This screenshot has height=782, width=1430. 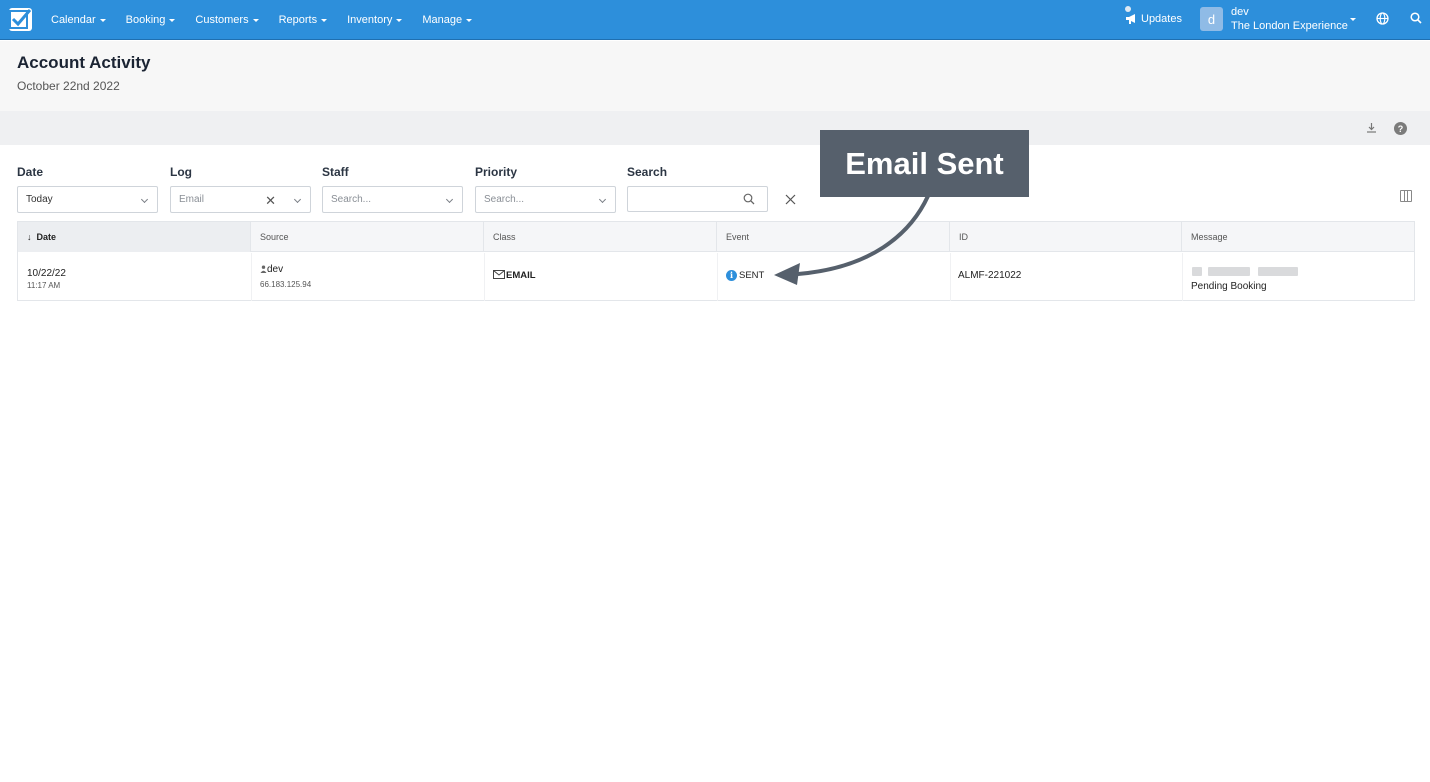 What do you see at coordinates (39, 199) in the screenshot?
I see `date-select-value: Today` at bounding box center [39, 199].